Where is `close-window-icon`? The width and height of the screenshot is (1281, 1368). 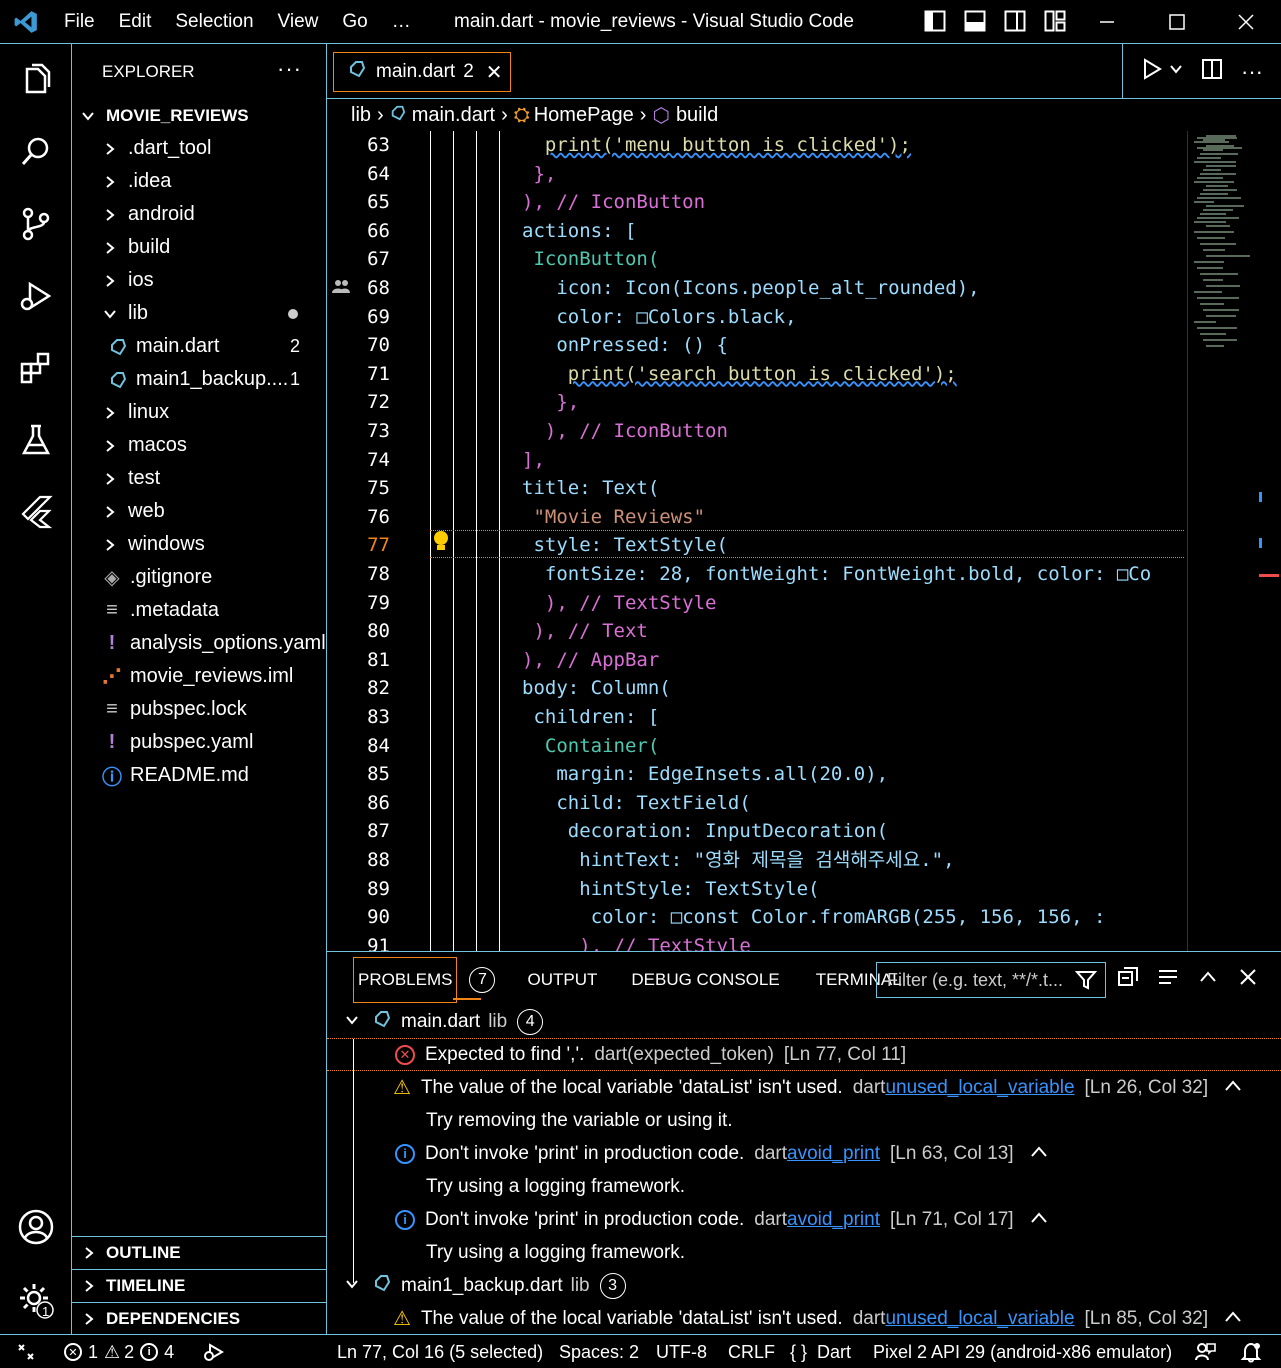
close-window-icon is located at coordinates (1246, 22).